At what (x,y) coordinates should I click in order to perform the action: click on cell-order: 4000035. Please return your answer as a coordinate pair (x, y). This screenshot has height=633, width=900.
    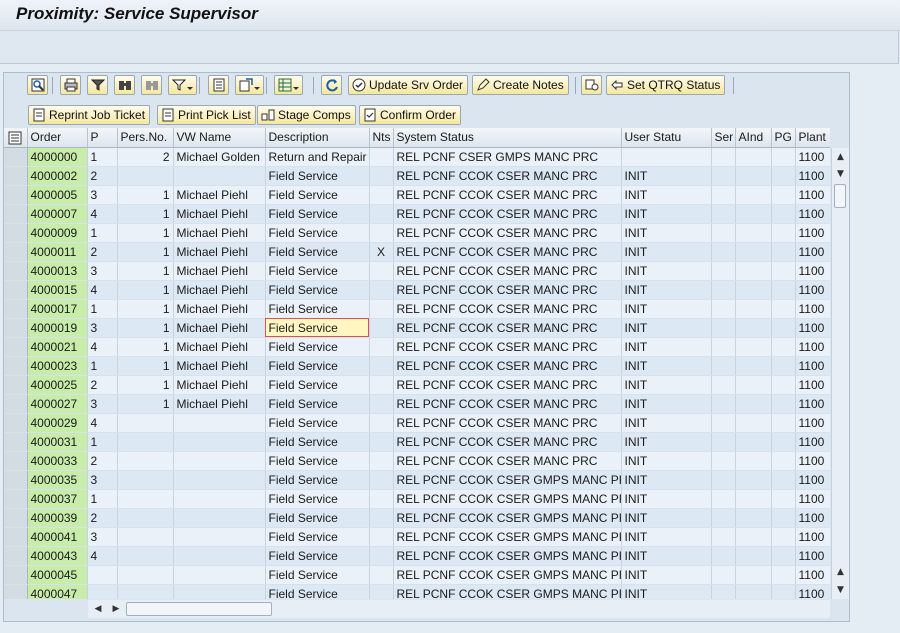
    Looking at the image, I should click on (57, 480).